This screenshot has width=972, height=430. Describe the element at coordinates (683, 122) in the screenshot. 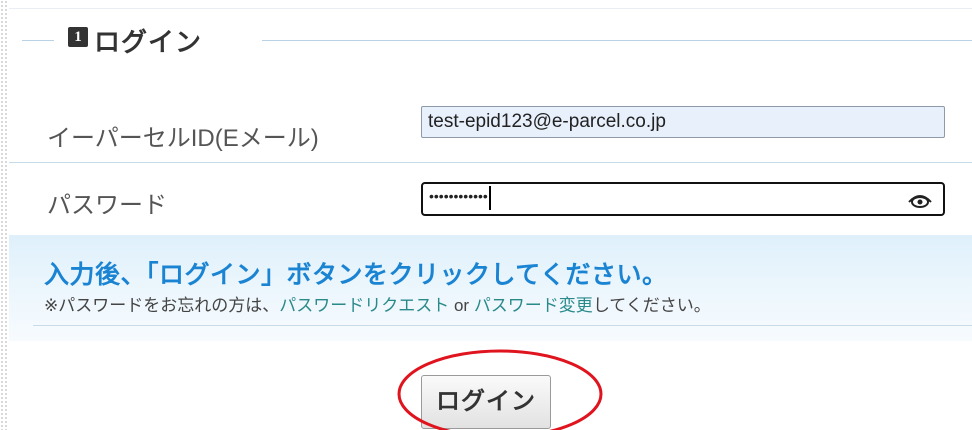

I see `email-field: test-epid123@e-parcel.co.jp` at that location.